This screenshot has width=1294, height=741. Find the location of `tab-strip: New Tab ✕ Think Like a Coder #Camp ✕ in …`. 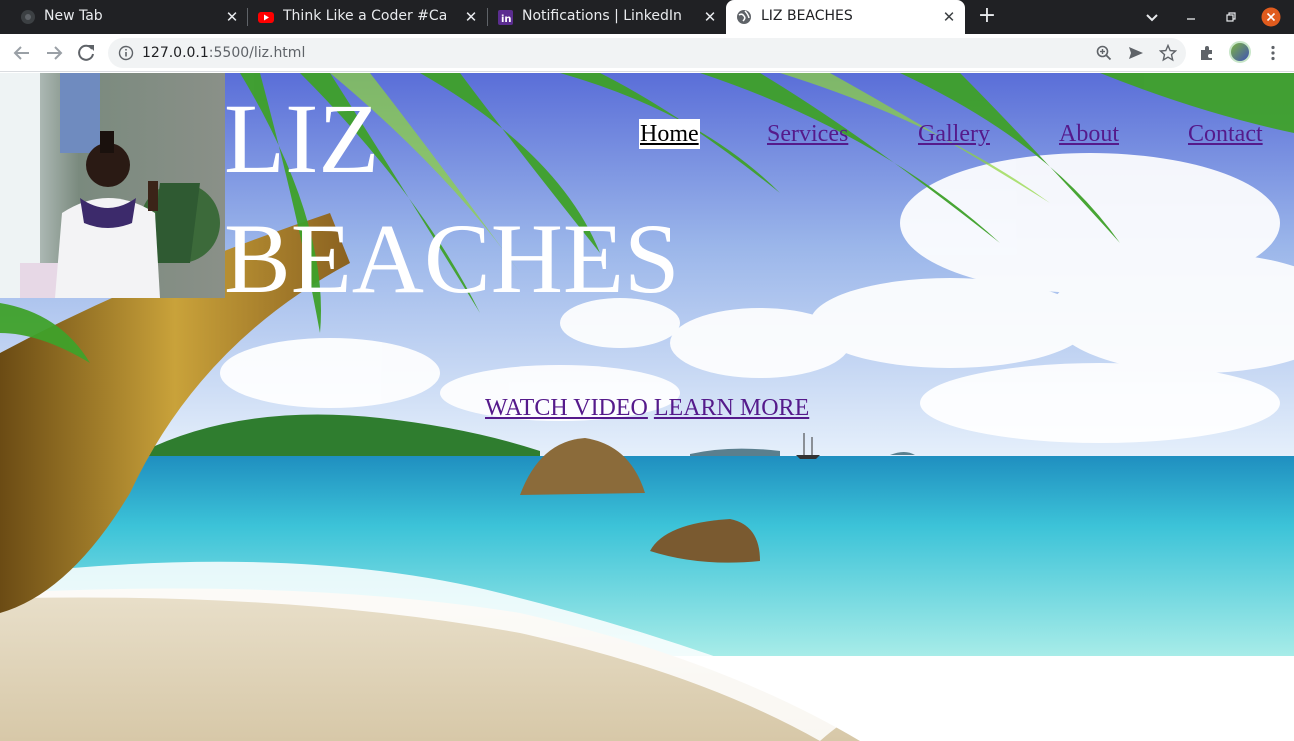

tab-strip: New Tab ✕ Think Like a Coder #Camp ✕ in … is located at coordinates (647, 17).